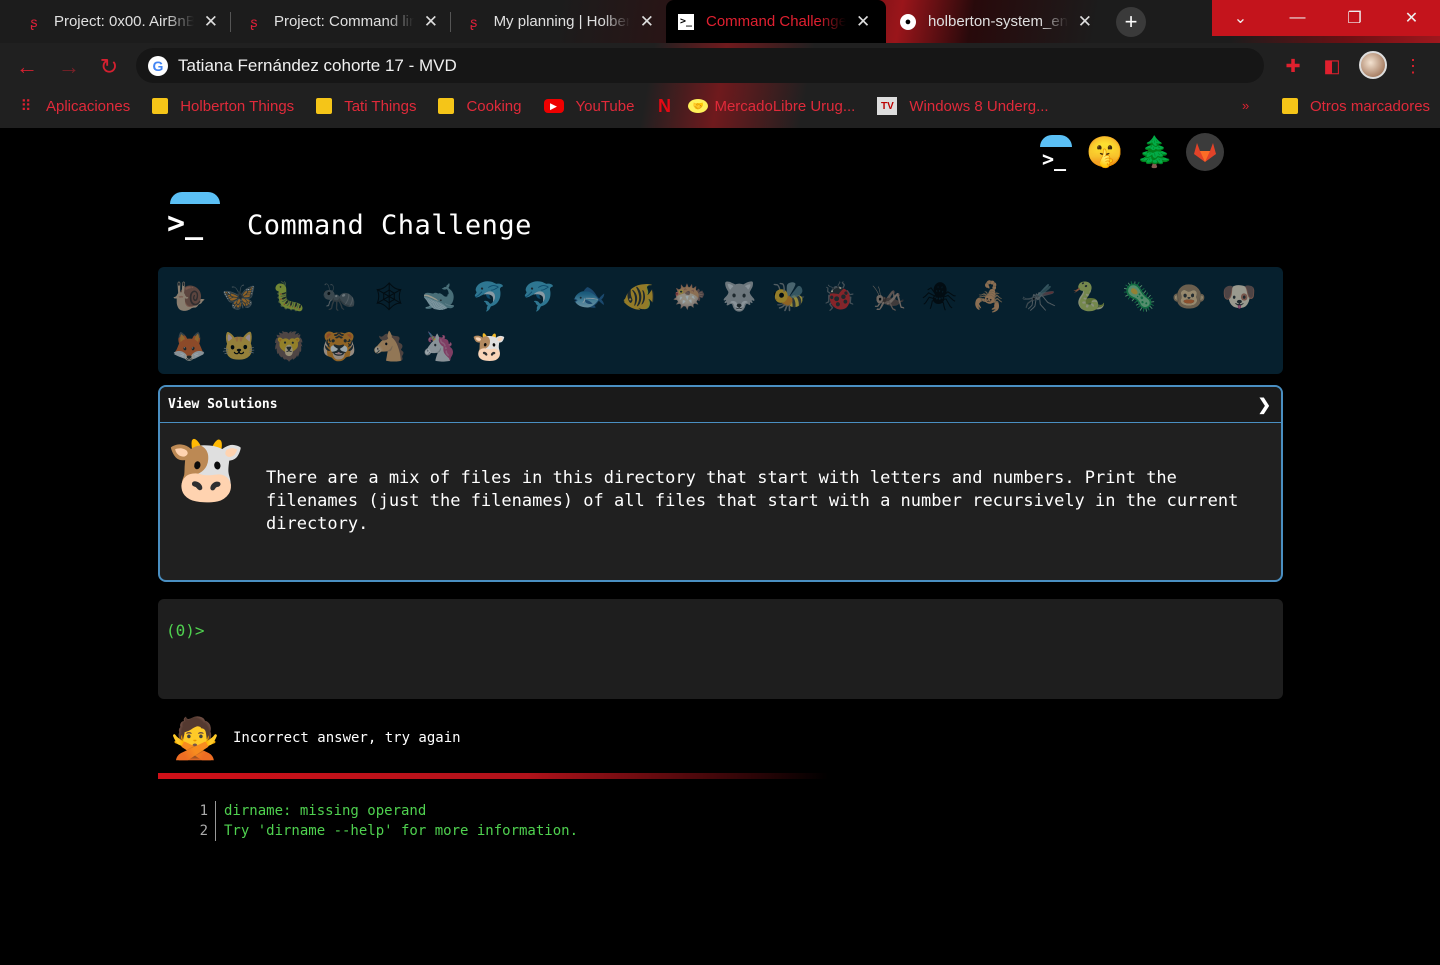  I want to click on challenge-animal-icon: 🐋, so click(439, 296).